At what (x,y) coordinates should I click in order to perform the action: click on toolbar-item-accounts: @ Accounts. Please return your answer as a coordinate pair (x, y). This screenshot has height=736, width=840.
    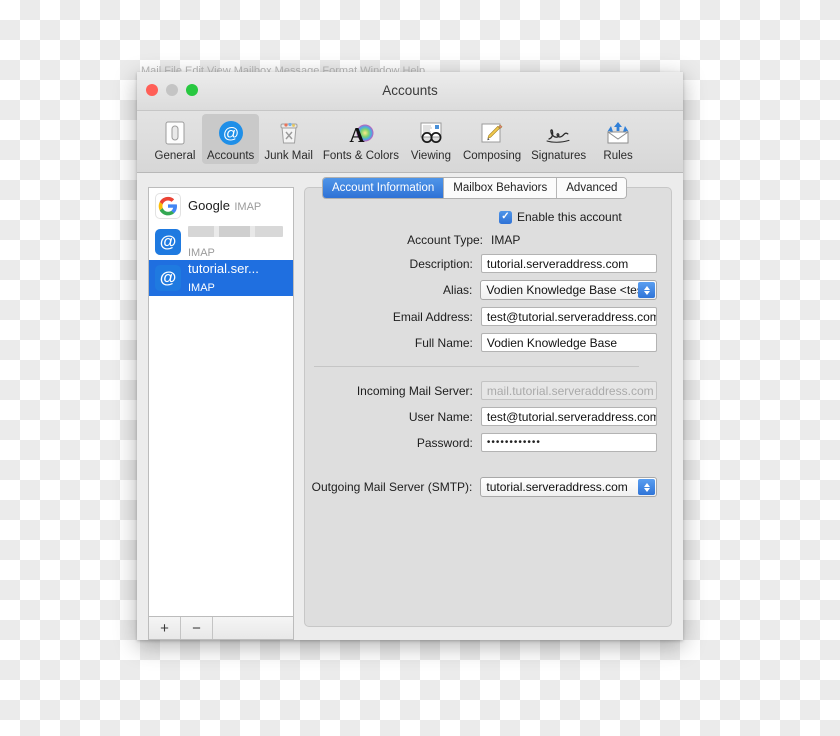
    Looking at the image, I should click on (231, 139).